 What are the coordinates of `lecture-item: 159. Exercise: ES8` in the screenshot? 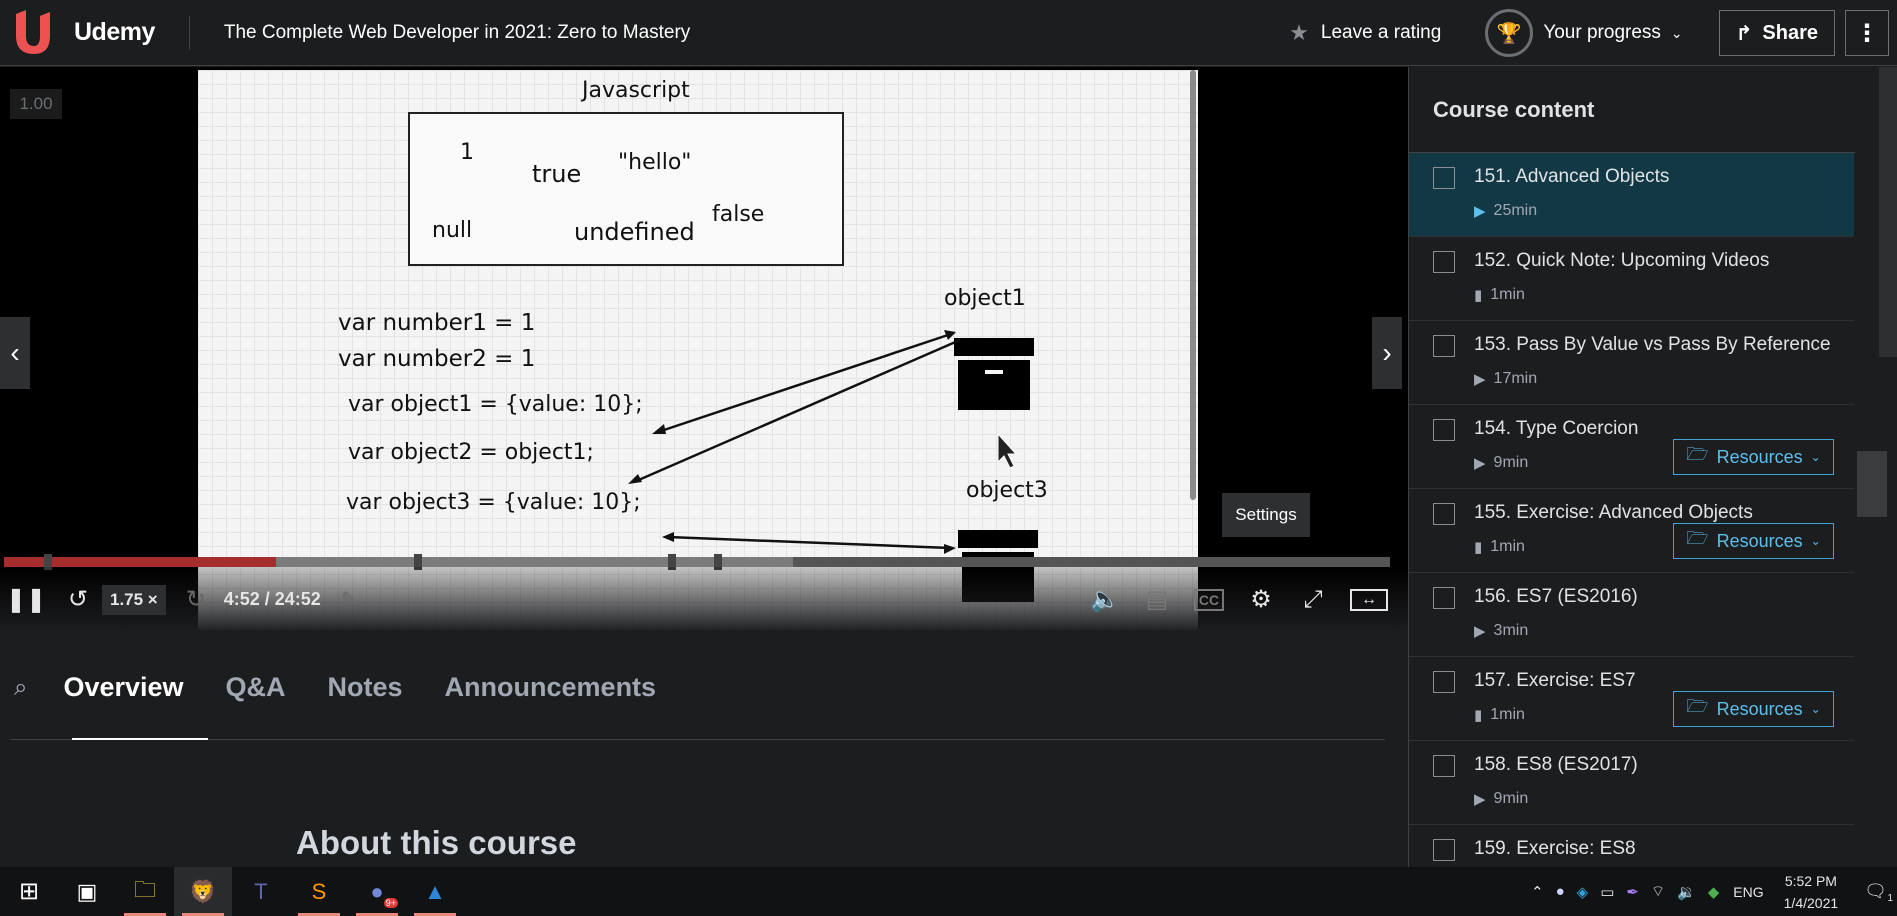 It's located at (1631, 846).